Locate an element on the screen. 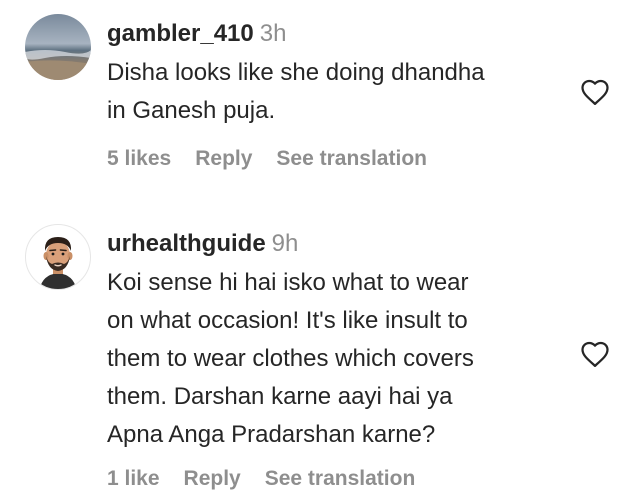 The width and height of the screenshot is (640, 504). username: gambler_410 is located at coordinates (180, 33).